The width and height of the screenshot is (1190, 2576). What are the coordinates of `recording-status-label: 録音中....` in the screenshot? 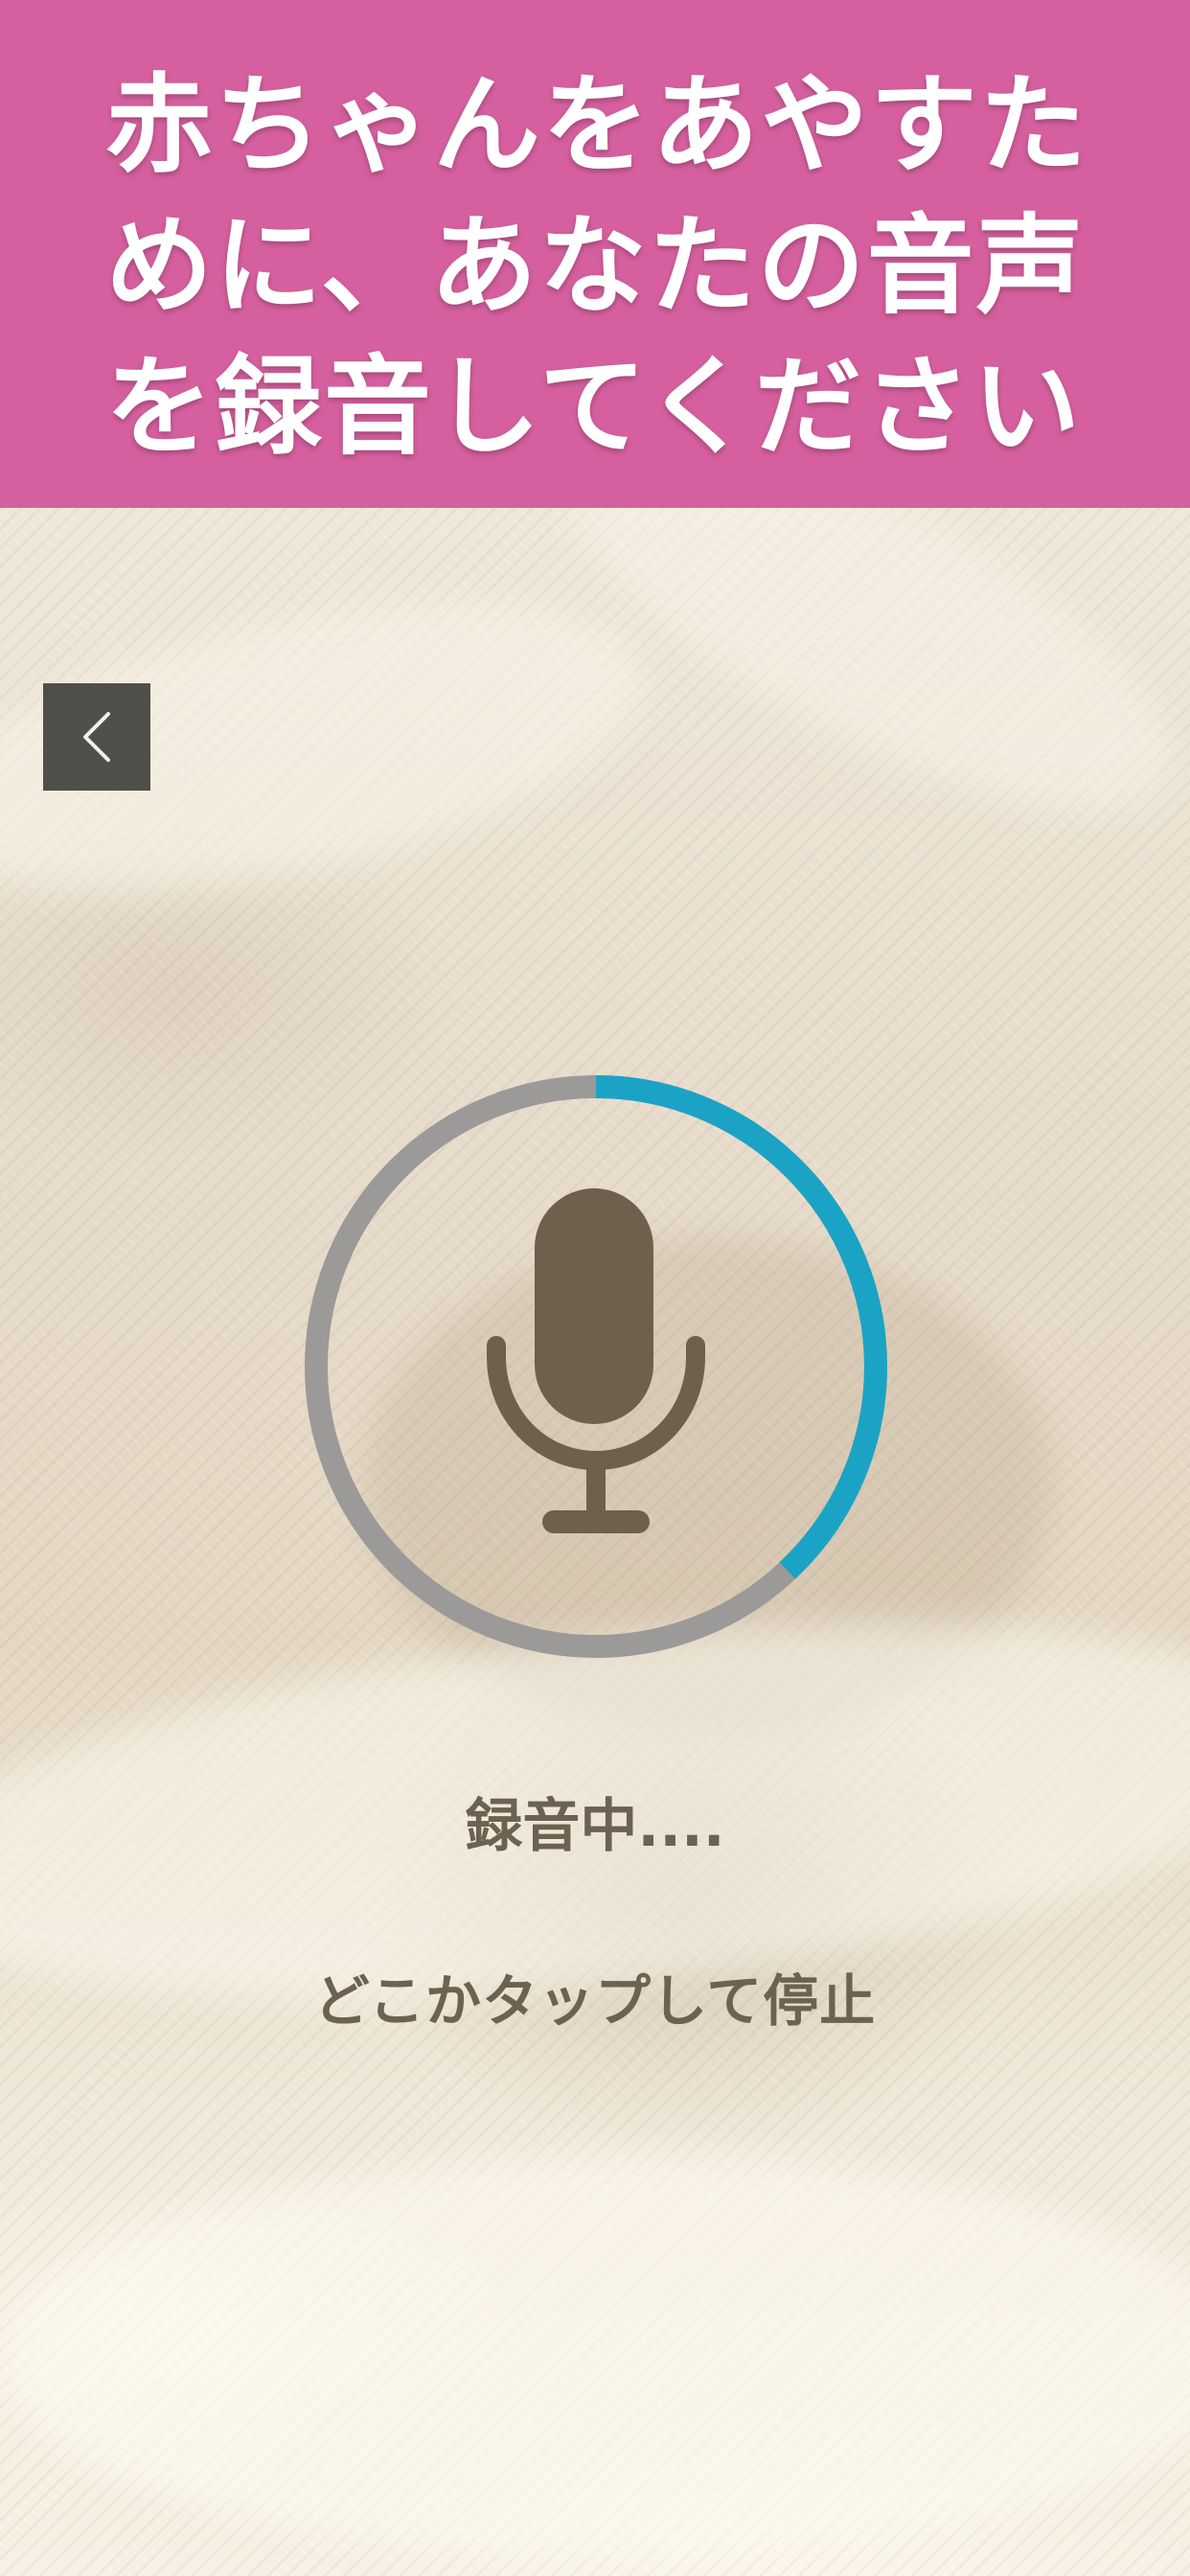 It's located at (595, 1826).